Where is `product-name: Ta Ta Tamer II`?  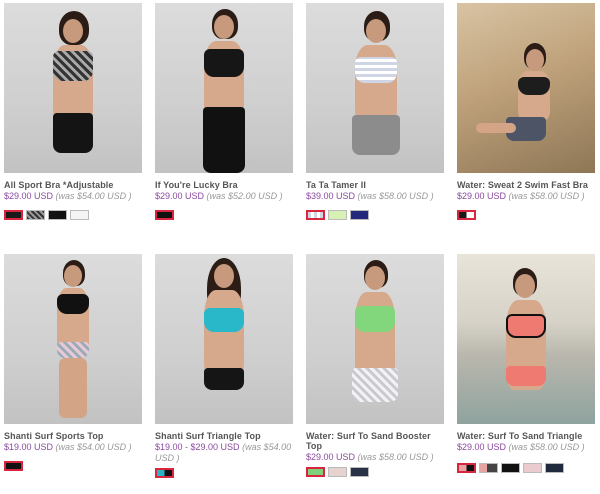
product-name: Ta Ta Tamer II is located at coordinates (375, 185).